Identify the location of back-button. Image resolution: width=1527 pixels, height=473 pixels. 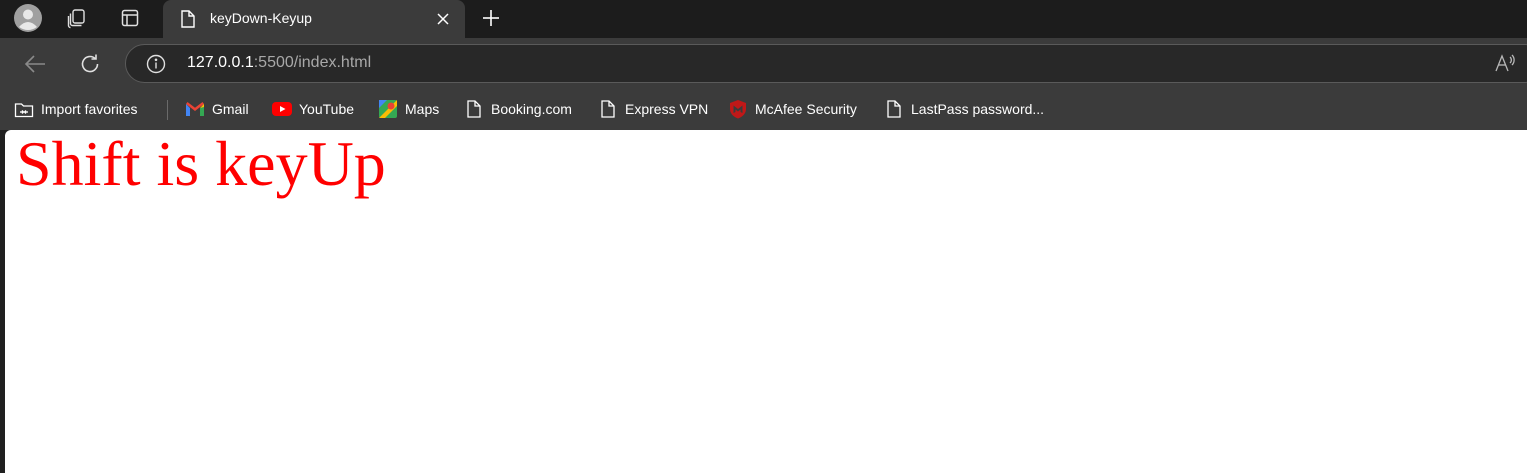
(35, 64).